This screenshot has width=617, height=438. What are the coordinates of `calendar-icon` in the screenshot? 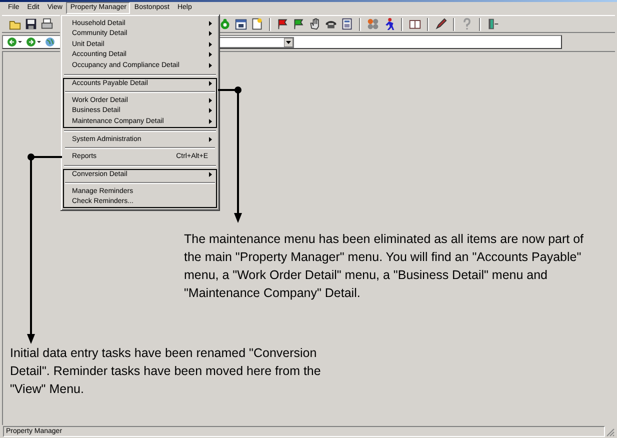 It's located at (241, 24).